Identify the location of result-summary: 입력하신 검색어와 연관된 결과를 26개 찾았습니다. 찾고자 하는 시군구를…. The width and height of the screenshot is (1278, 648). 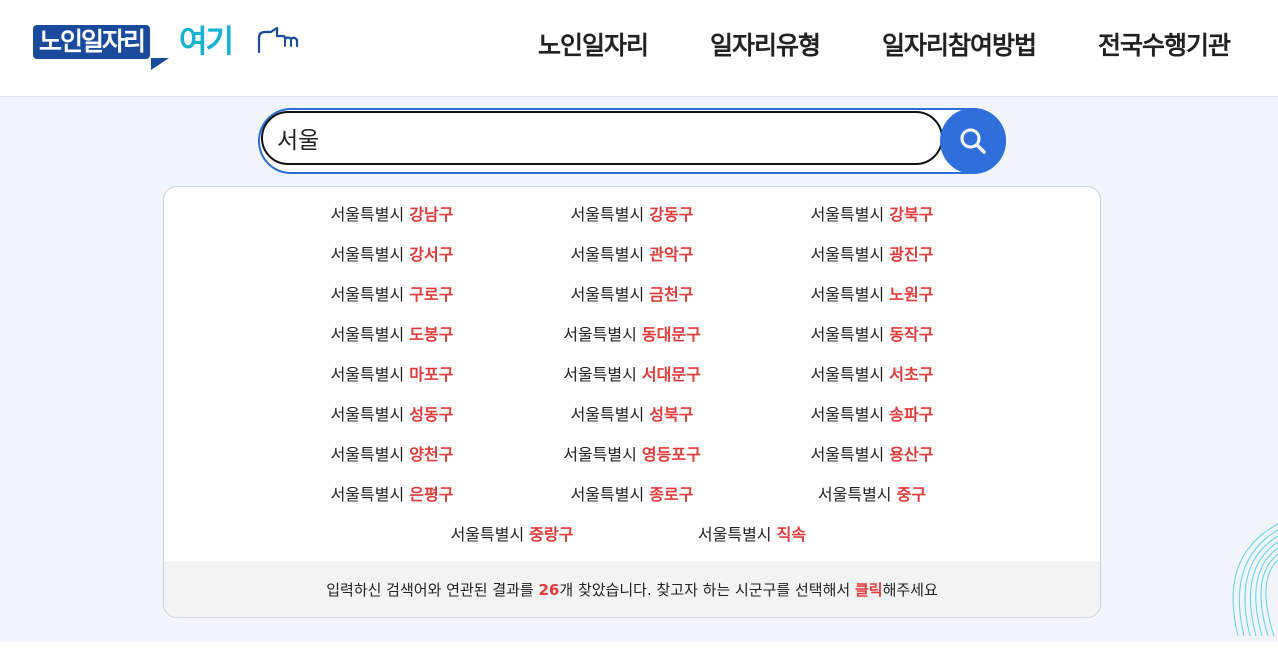
(632, 589).